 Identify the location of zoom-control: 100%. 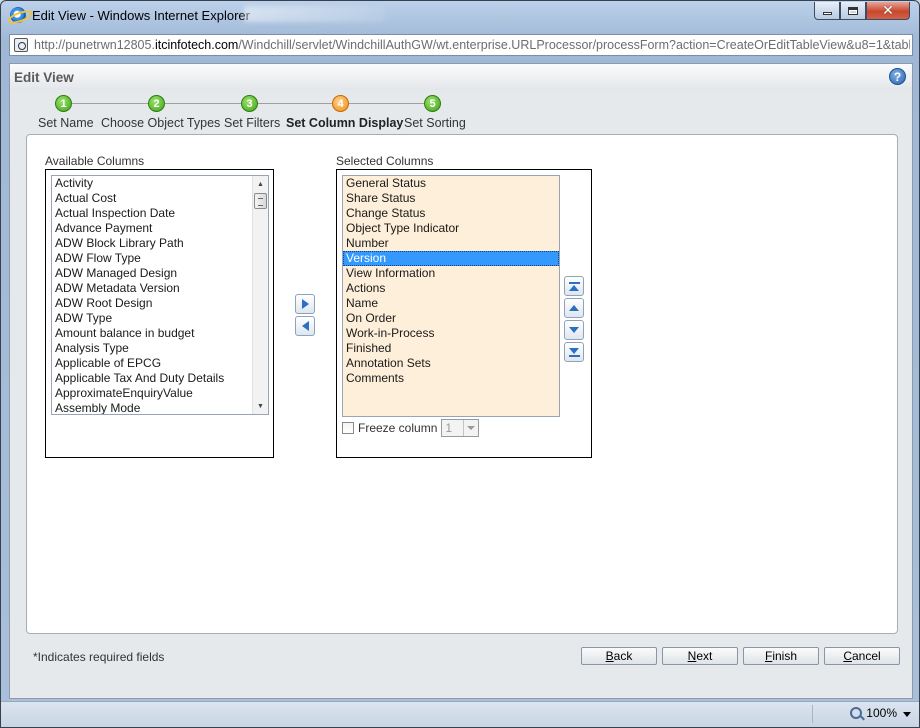
(873, 713).